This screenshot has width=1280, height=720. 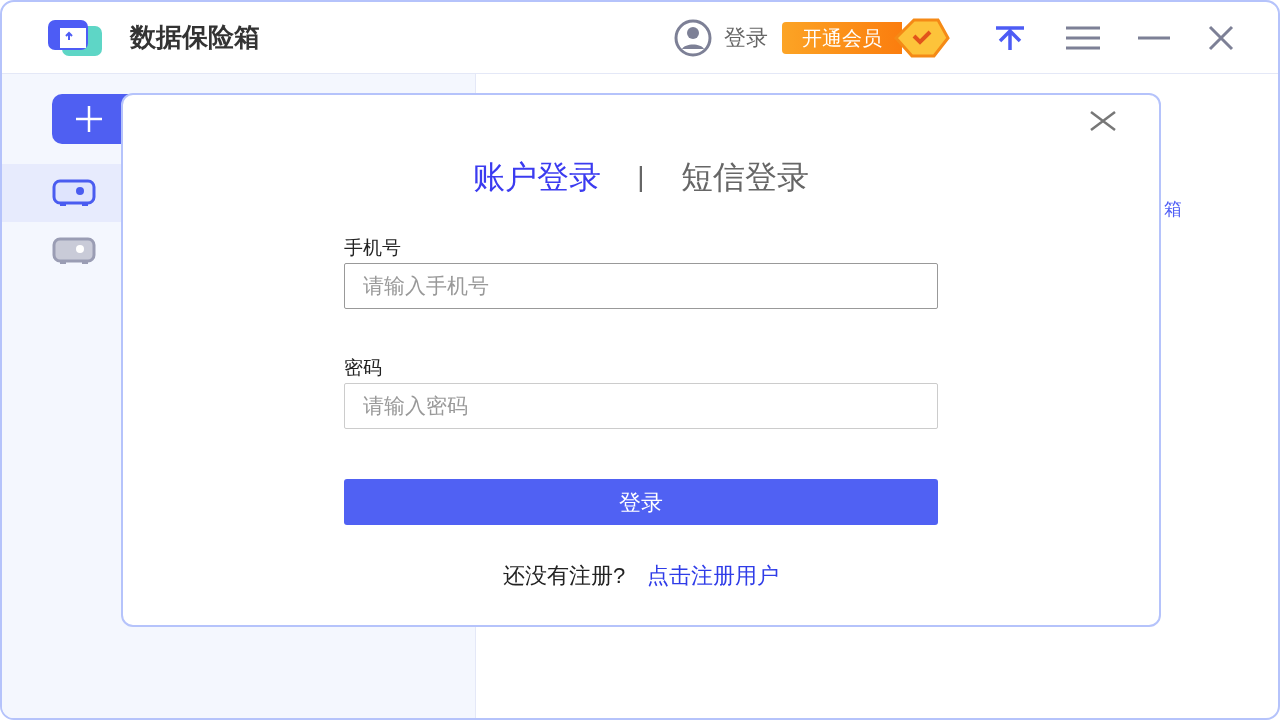 What do you see at coordinates (363, 368) in the screenshot?
I see `field-label: 密码` at bounding box center [363, 368].